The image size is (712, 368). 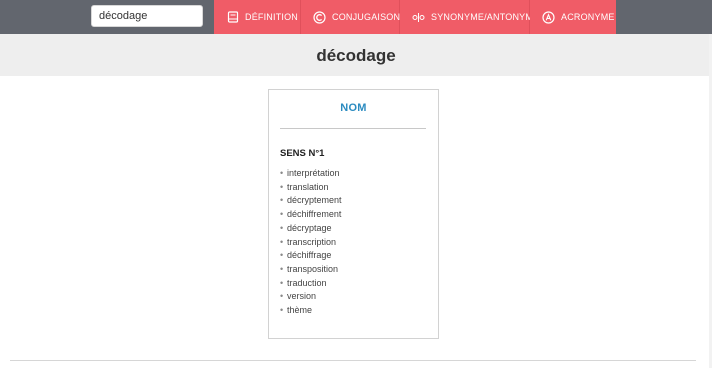 I want to click on synonym-text: décryptage, so click(x=309, y=227).